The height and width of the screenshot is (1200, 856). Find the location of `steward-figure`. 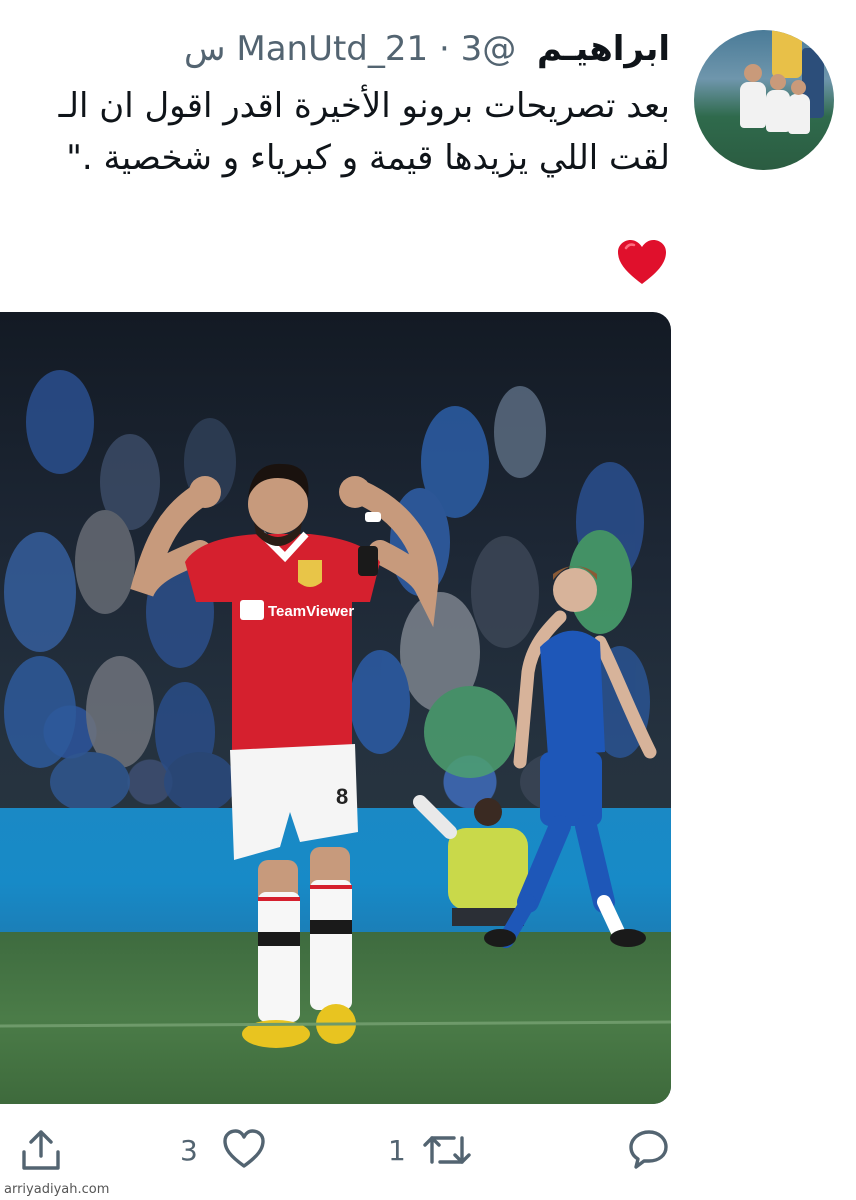

steward-figure is located at coordinates (470, 860).